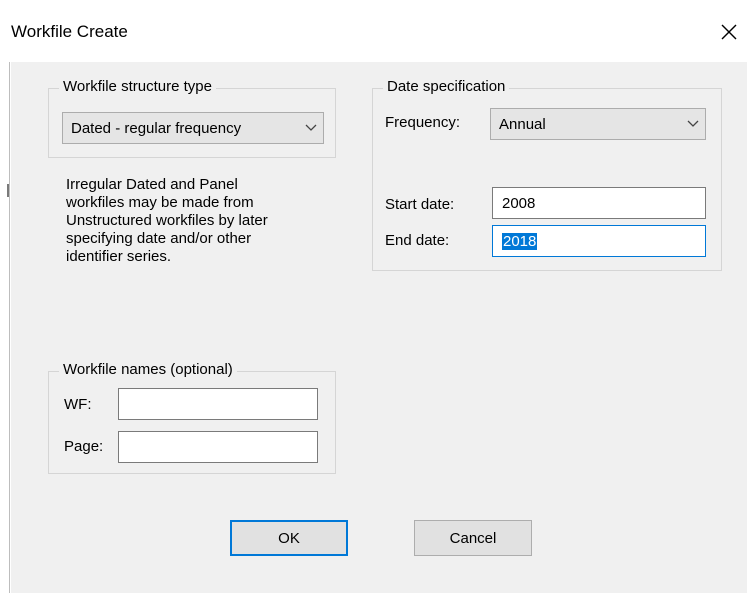 The width and height of the screenshot is (747, 593). I want to click on info-line: identifier series., so click(119, 256).